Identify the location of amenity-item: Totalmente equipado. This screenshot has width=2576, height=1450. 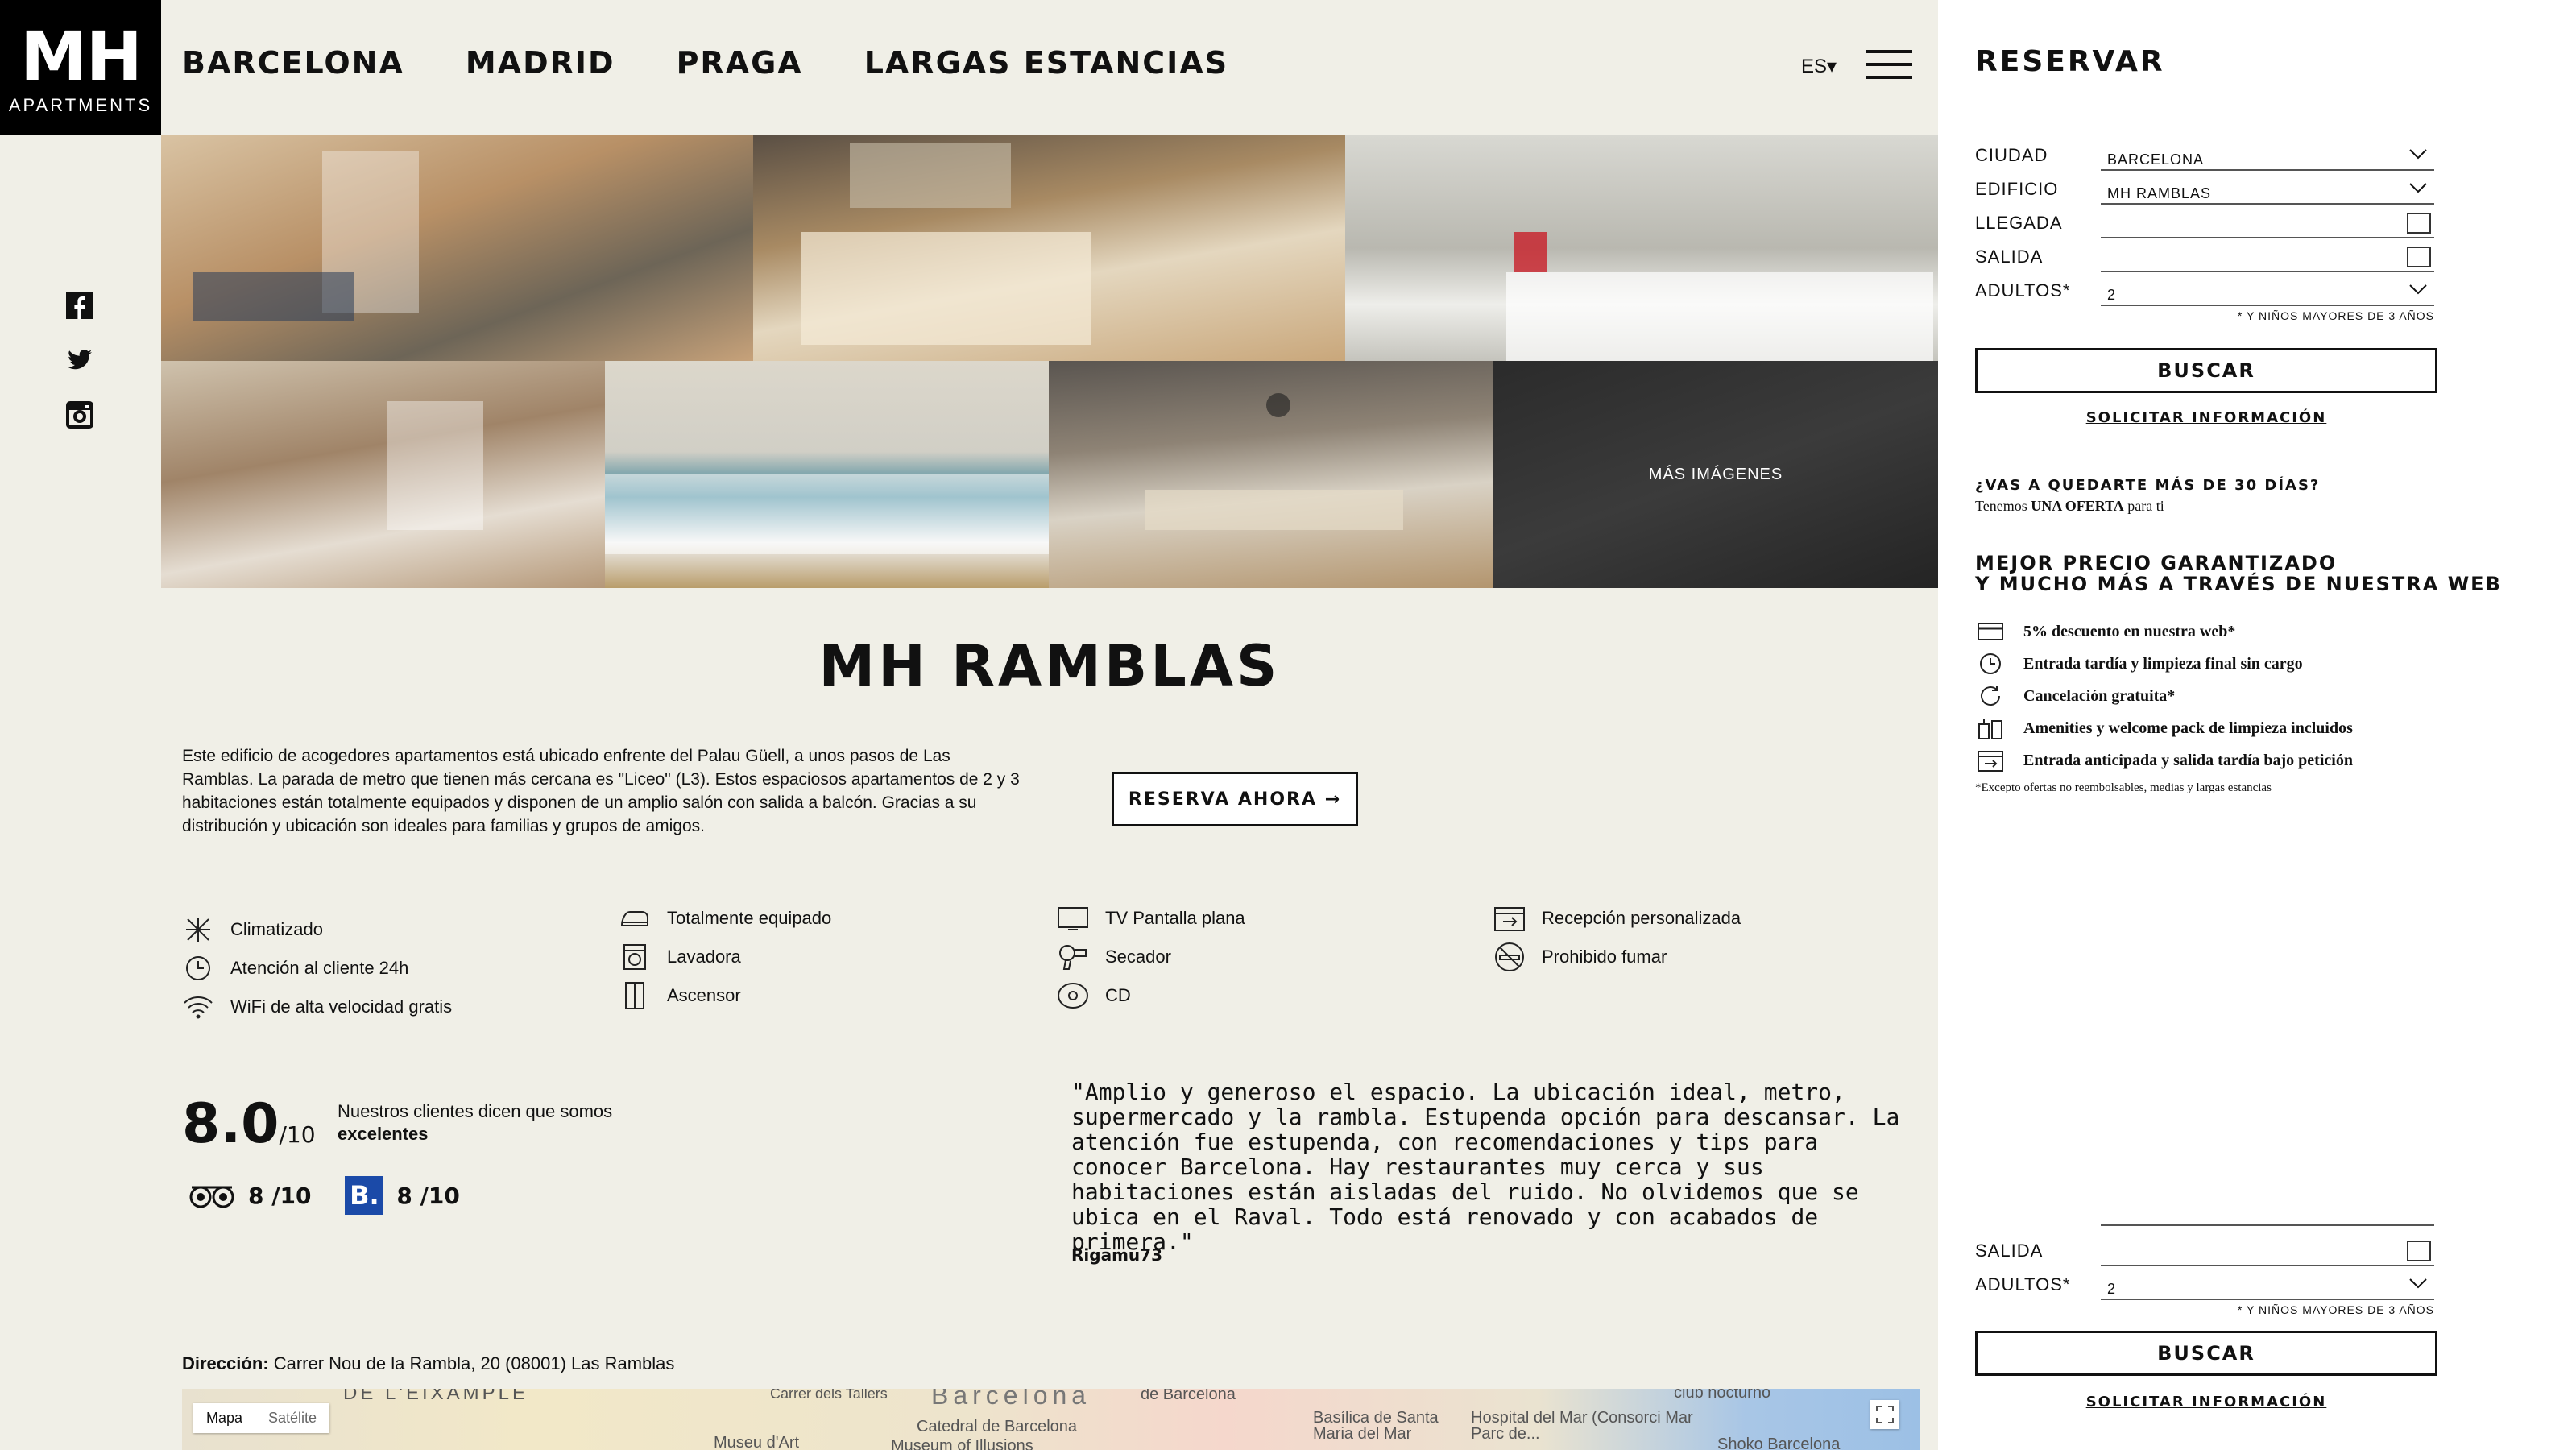
(725, 918).